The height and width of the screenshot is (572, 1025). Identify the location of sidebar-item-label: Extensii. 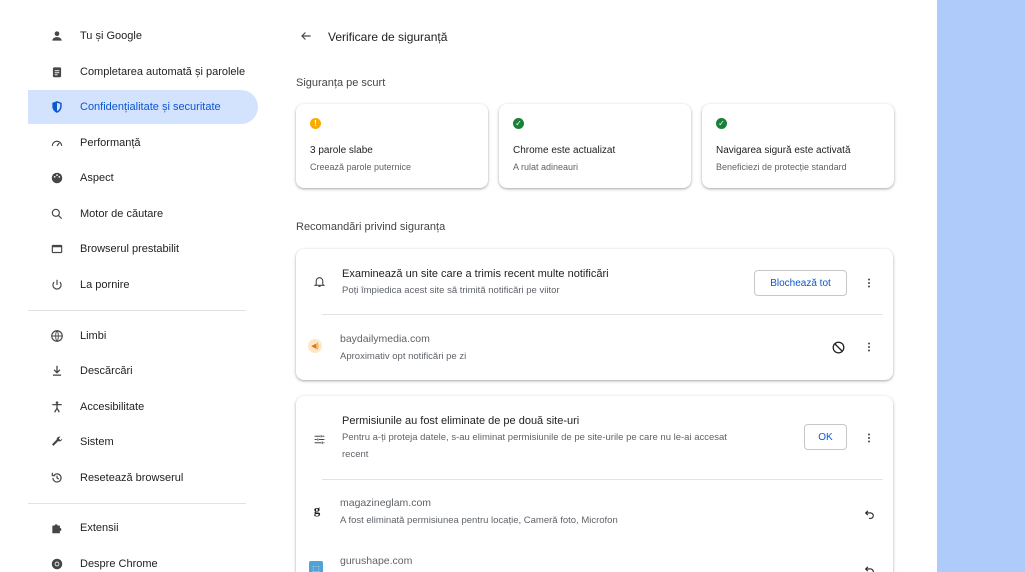
(99, 528).